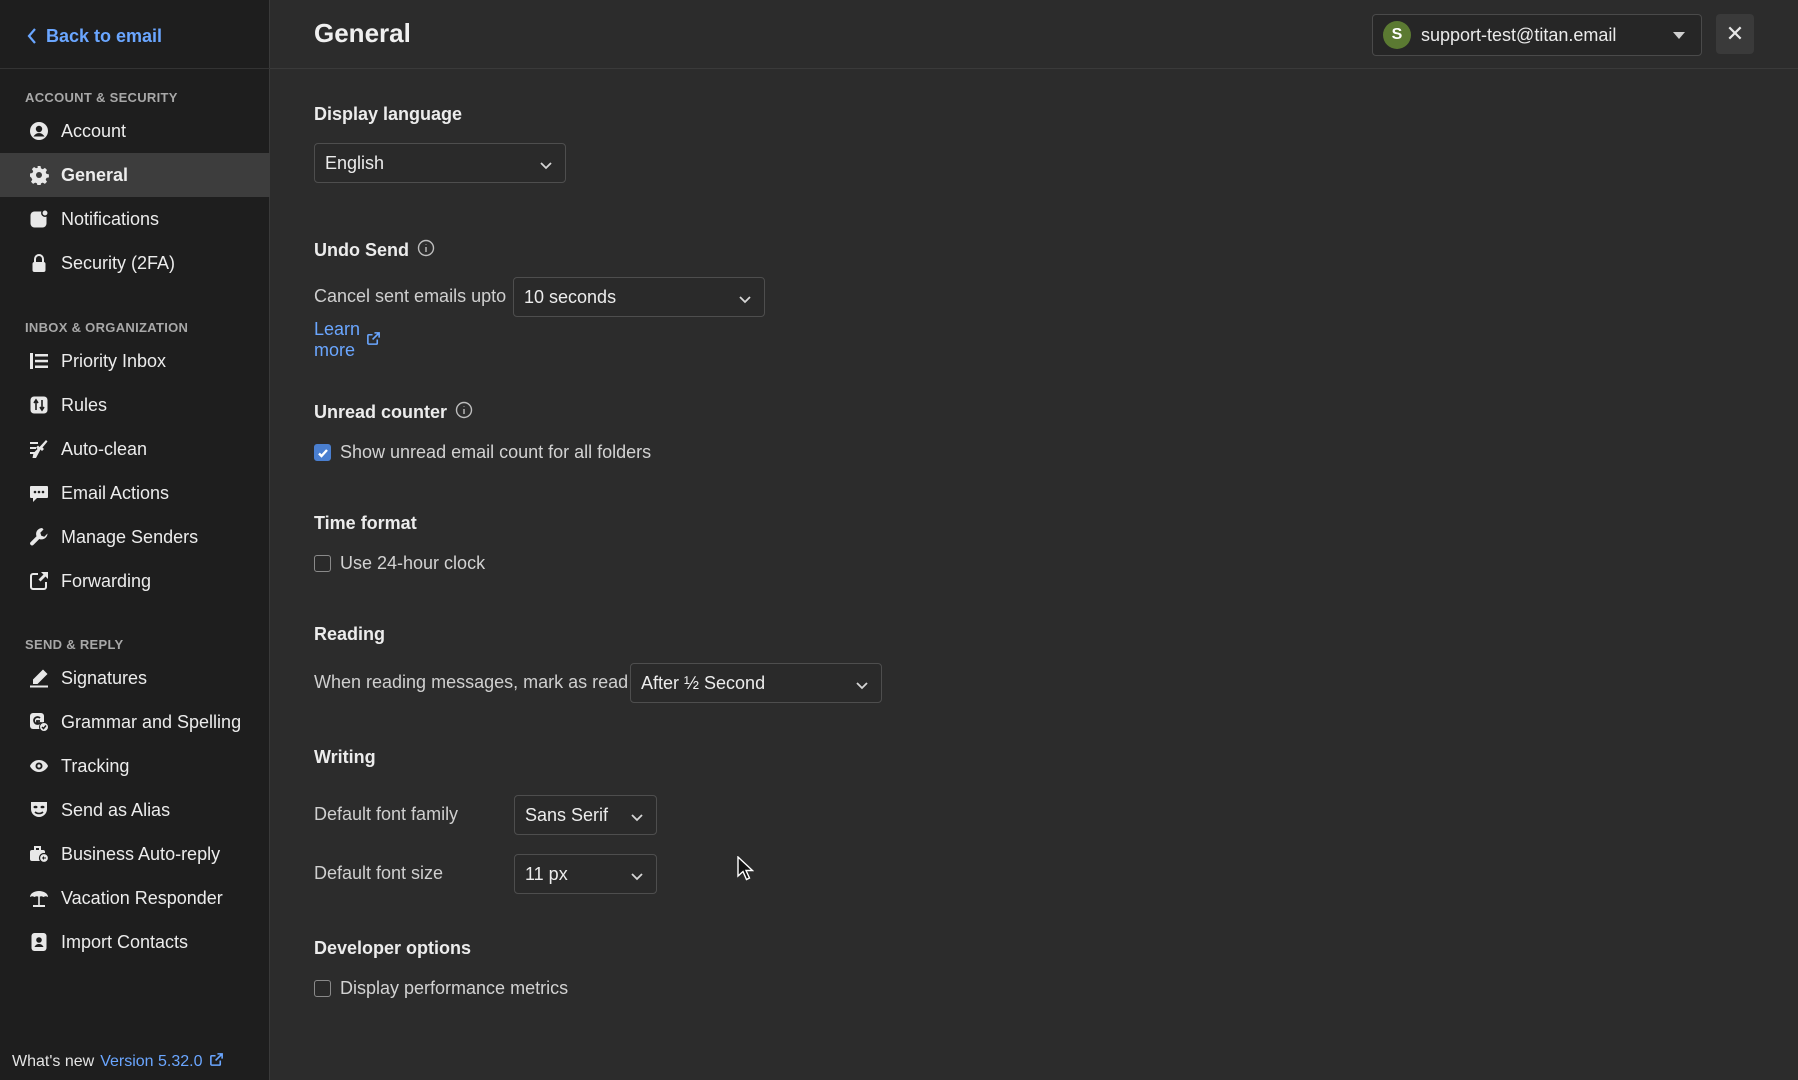 This screenshot has width=1798, height=1080. I want to click on developer-options-title-text: Developer options, so click(393, 948).